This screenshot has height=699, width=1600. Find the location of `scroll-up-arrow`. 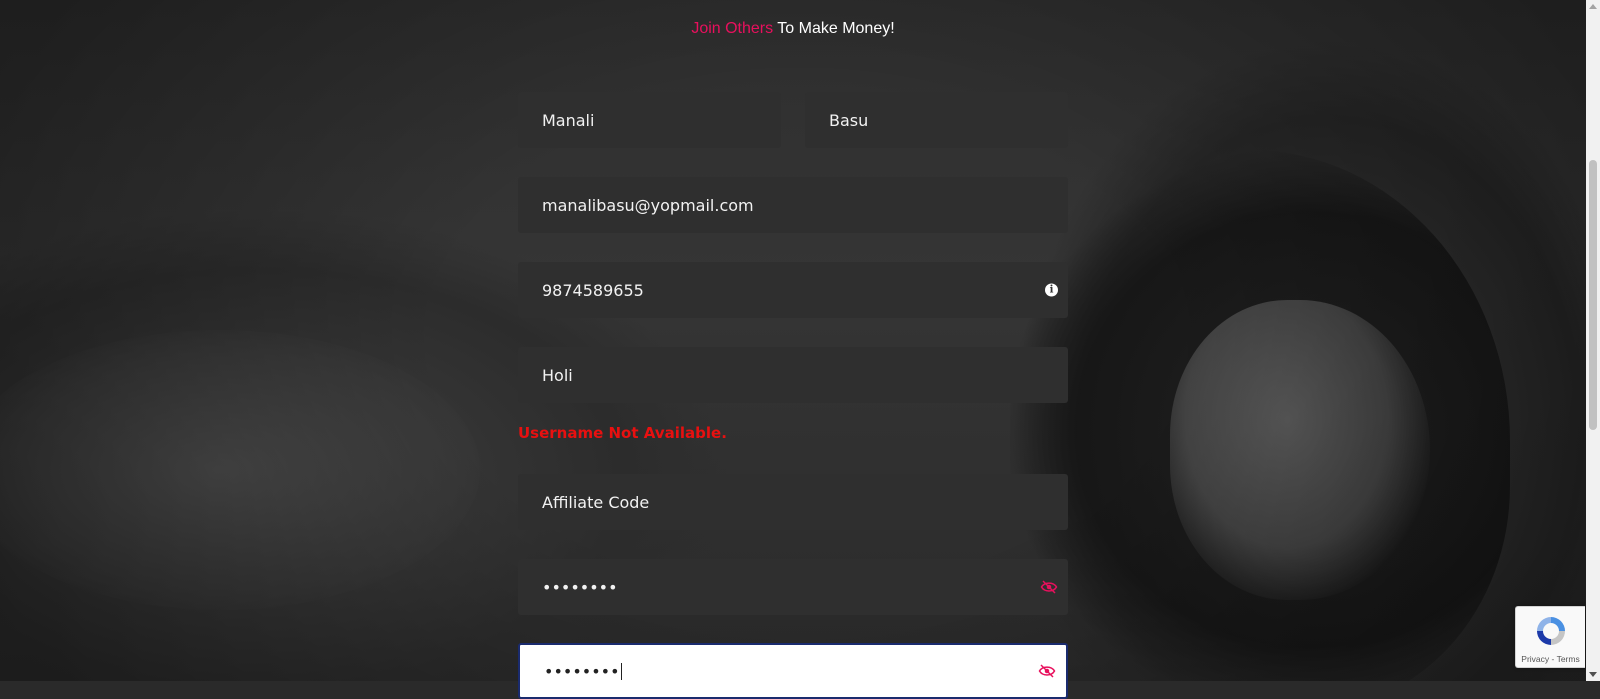

scroll-up-arrow is located at coordinates (1593, 6).